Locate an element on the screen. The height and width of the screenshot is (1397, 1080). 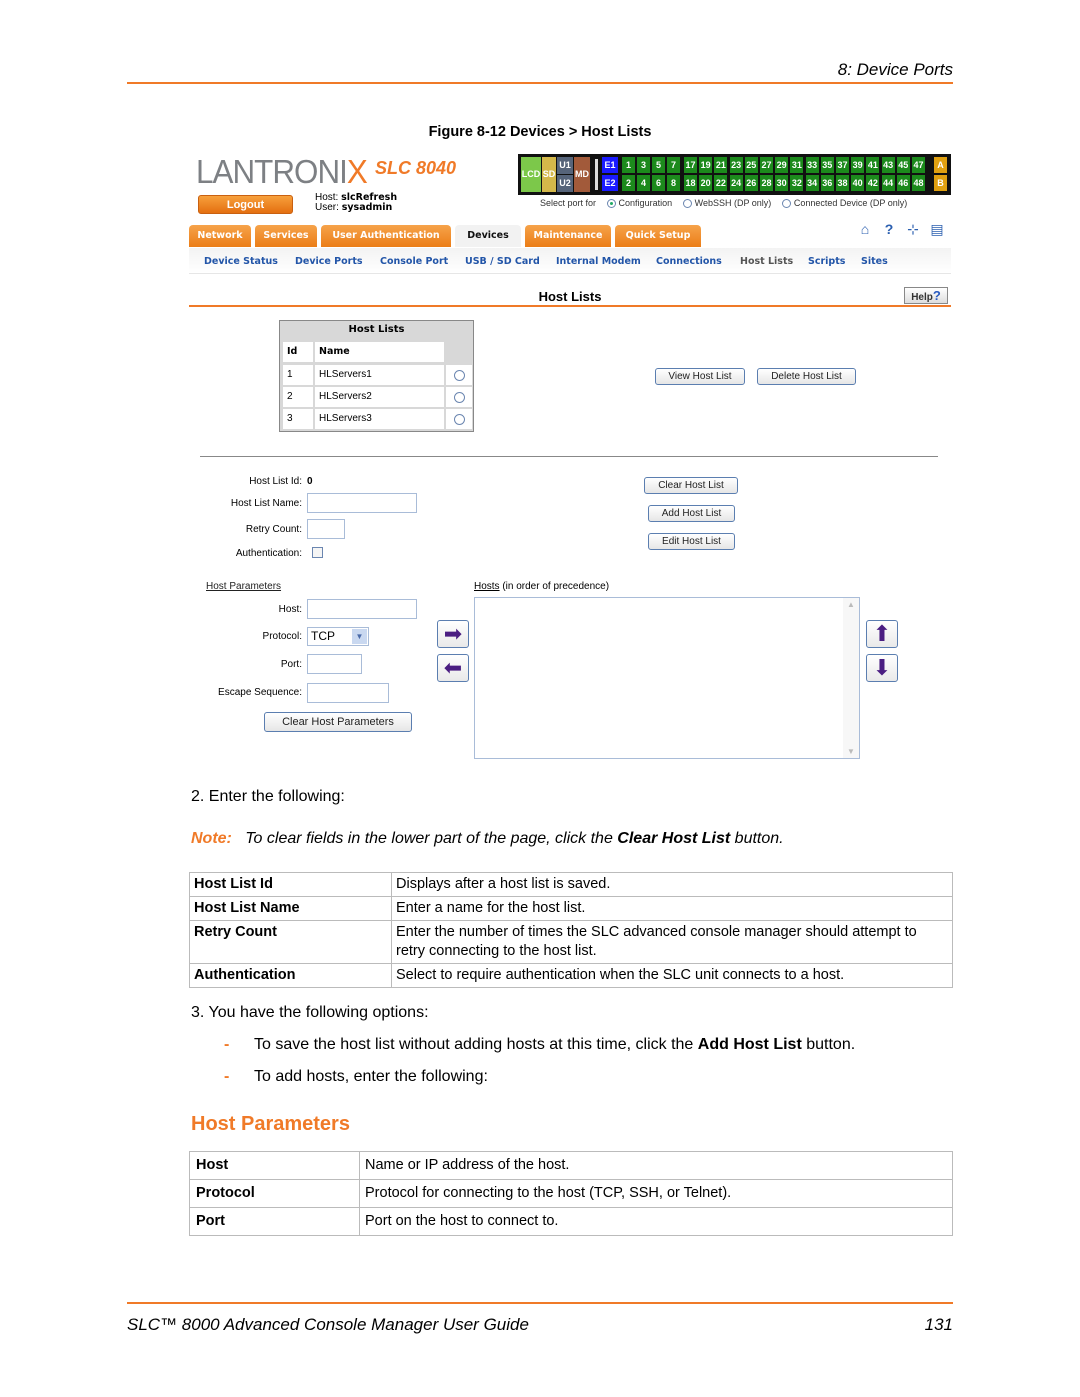
port-36: 36 is located at coordinates (827, 183).